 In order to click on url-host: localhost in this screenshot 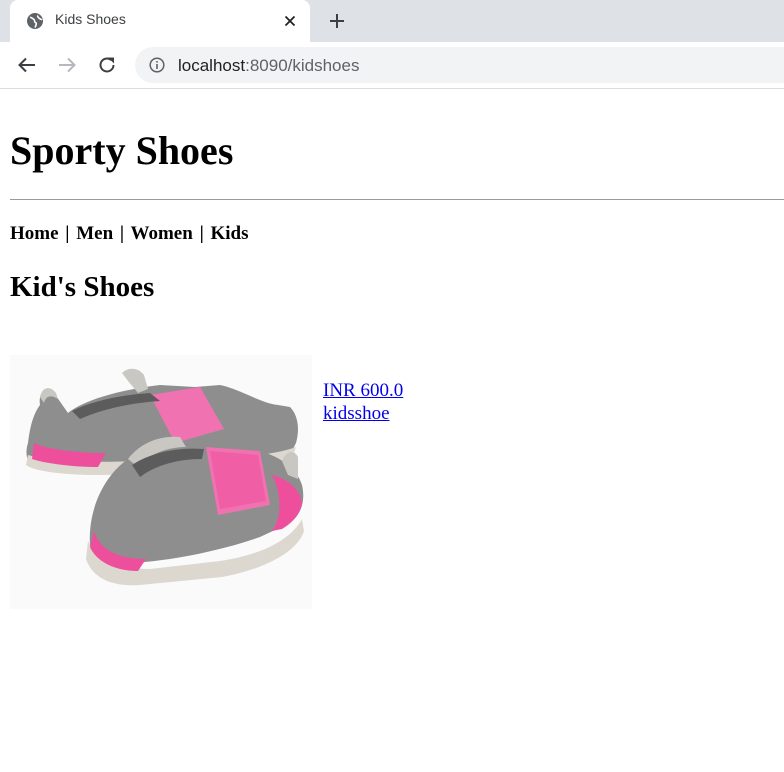, I will do `click(212, 65)`.